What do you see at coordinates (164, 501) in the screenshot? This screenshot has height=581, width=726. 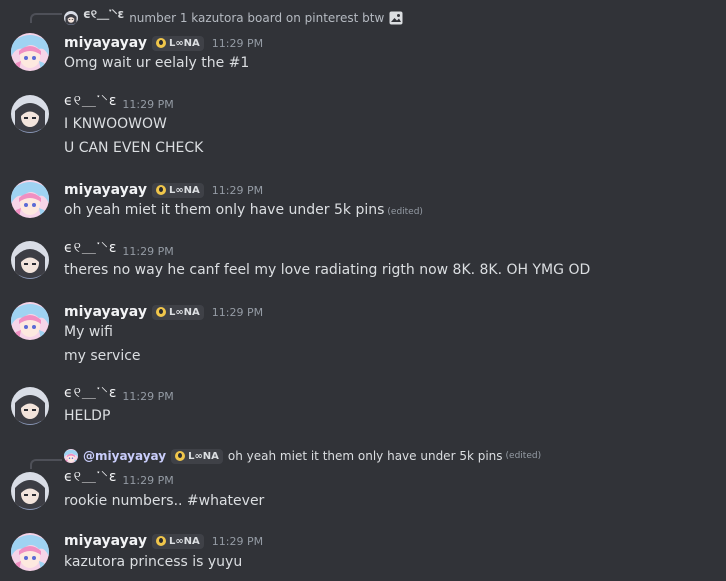 I see `message-text: rookie numbers.. #whatever` at bounding box center [164, 501].